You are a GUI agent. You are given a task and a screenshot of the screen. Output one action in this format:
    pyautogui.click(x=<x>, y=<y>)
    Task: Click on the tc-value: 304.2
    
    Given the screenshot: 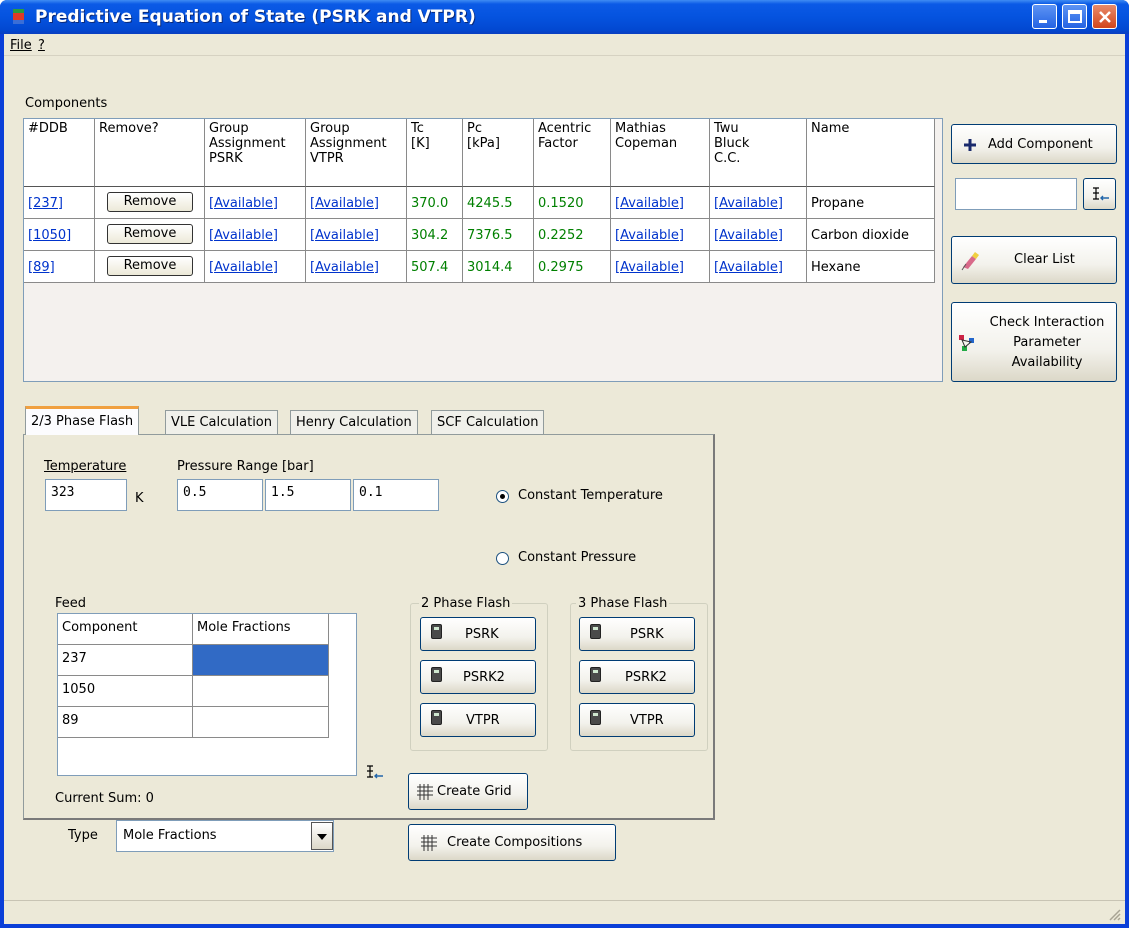 What is the action you would take?
    pyautogui.click(x=435, y=235)
    